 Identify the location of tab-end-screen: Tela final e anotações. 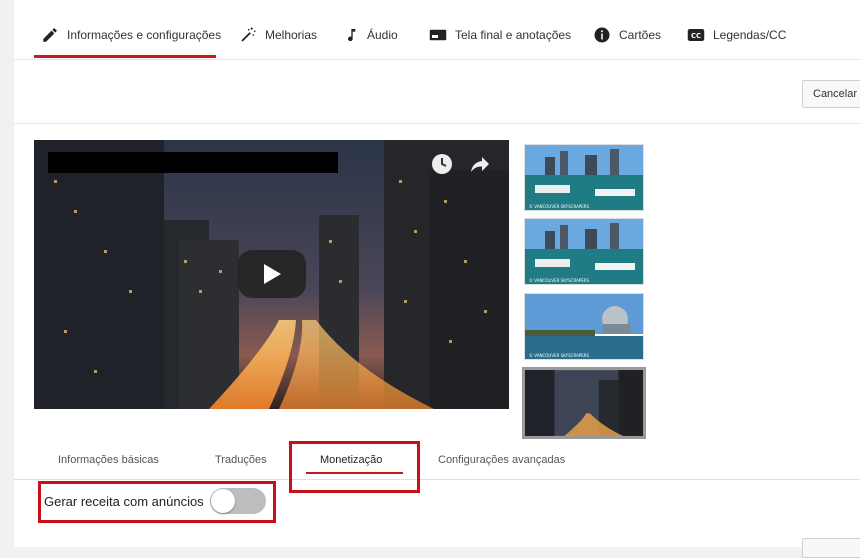
(499, 35).